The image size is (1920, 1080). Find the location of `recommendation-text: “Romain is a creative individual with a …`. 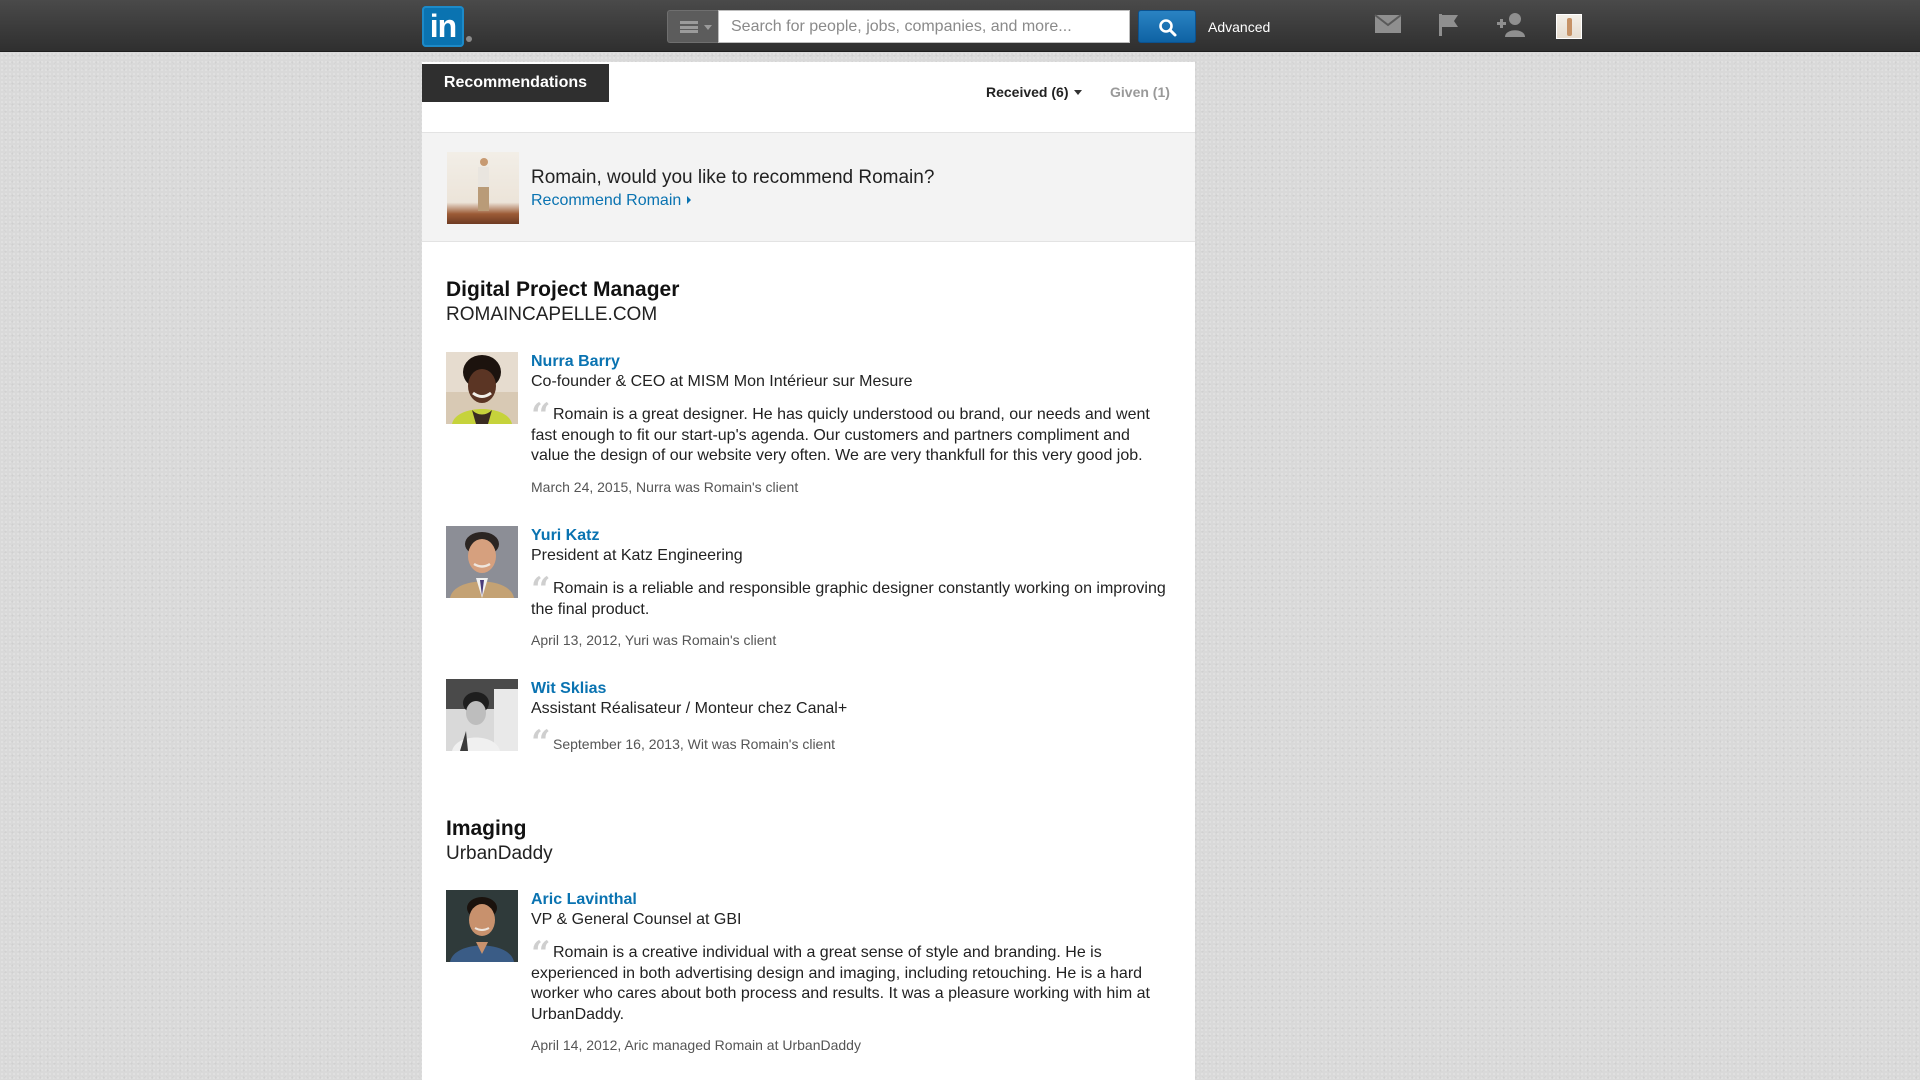

recommendation-text: “Romain is a creative individual with a … is located at coordinates (851, 979).